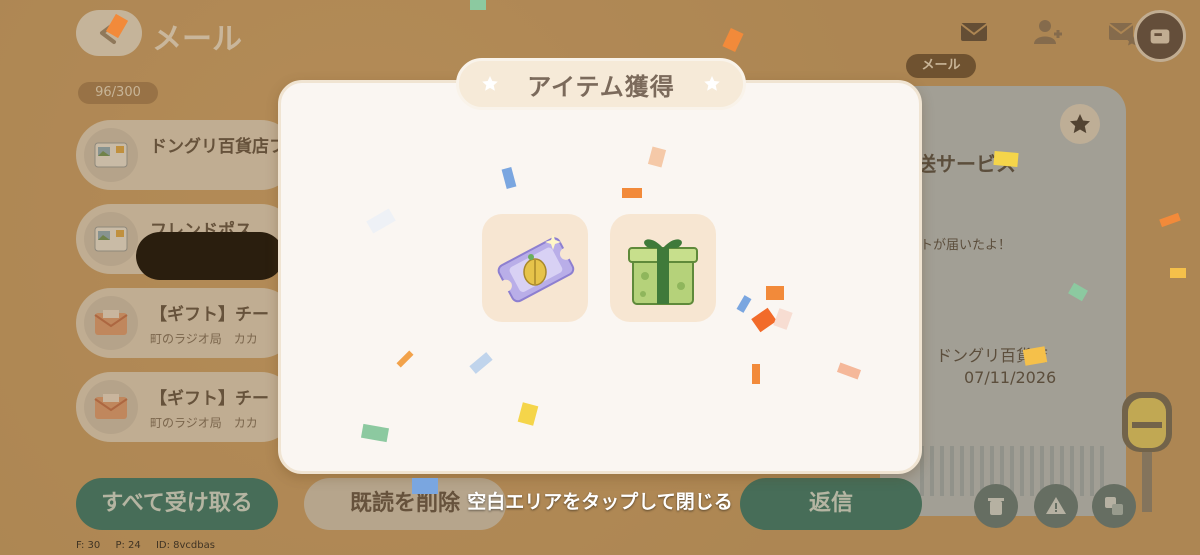  I want to click on dialog-header: アイテム獲得, so click(601, 84).